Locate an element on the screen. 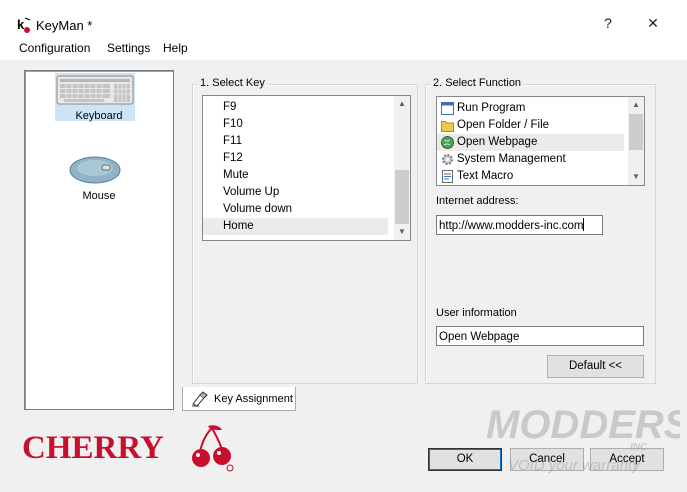 The width and height of the screenshot is (687, 492). keyman-app-icon: k is located at coordinates (24, 25).